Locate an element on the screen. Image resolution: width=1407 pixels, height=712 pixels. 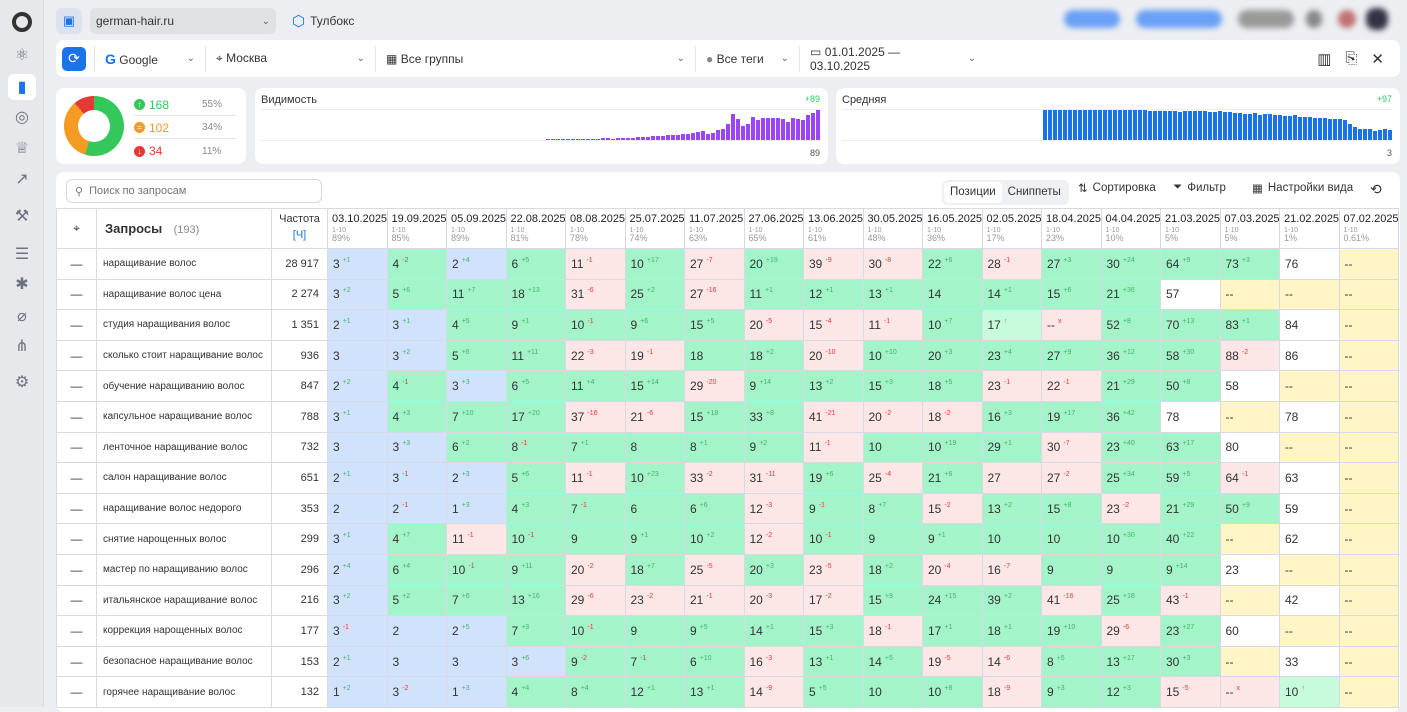
queries-header: Запросы (193) is located at coordinates (184, 228).